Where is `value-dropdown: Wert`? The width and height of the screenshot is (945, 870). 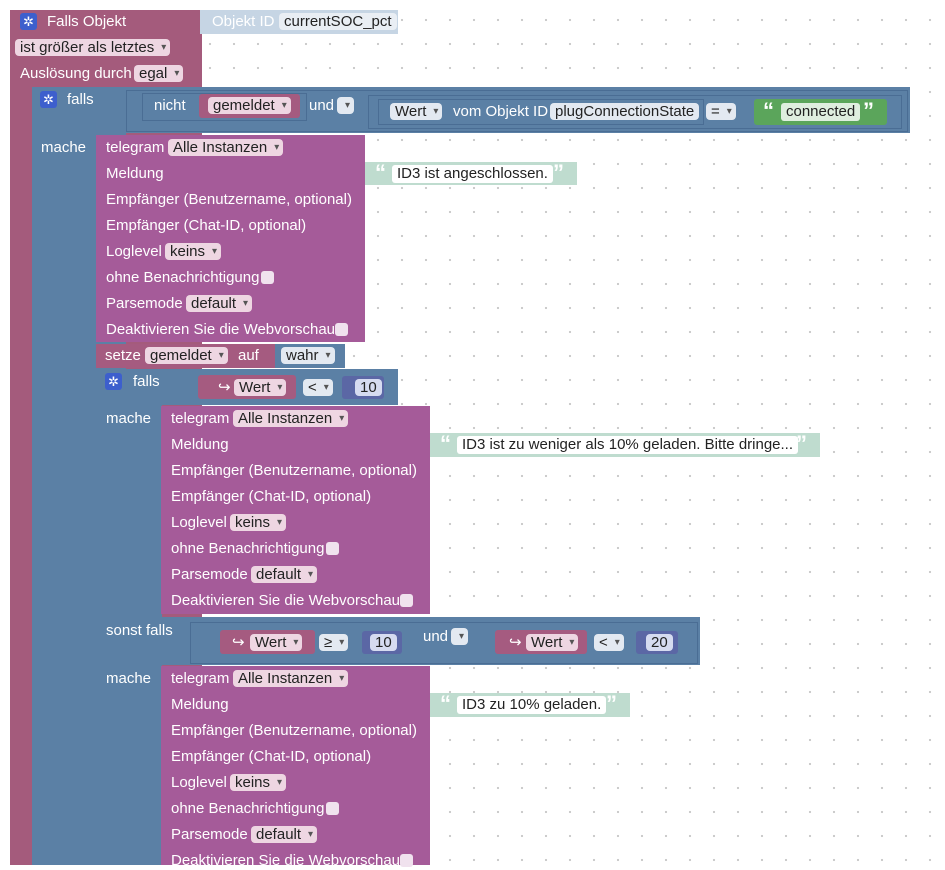
value-dropdown: Wert is located at coordinates (416, 111).